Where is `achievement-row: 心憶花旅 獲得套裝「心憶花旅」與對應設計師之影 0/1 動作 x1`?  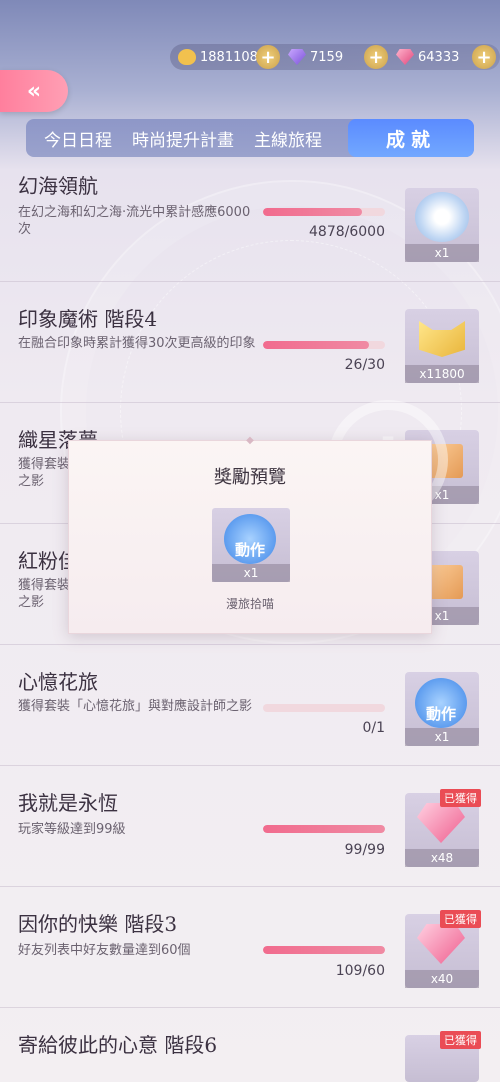
achievement-row: 心憶花旅 獲得套裝「心憶花旅」與對應設計師之影 0/1 動作 x1 is located at coordinates (250, 705).